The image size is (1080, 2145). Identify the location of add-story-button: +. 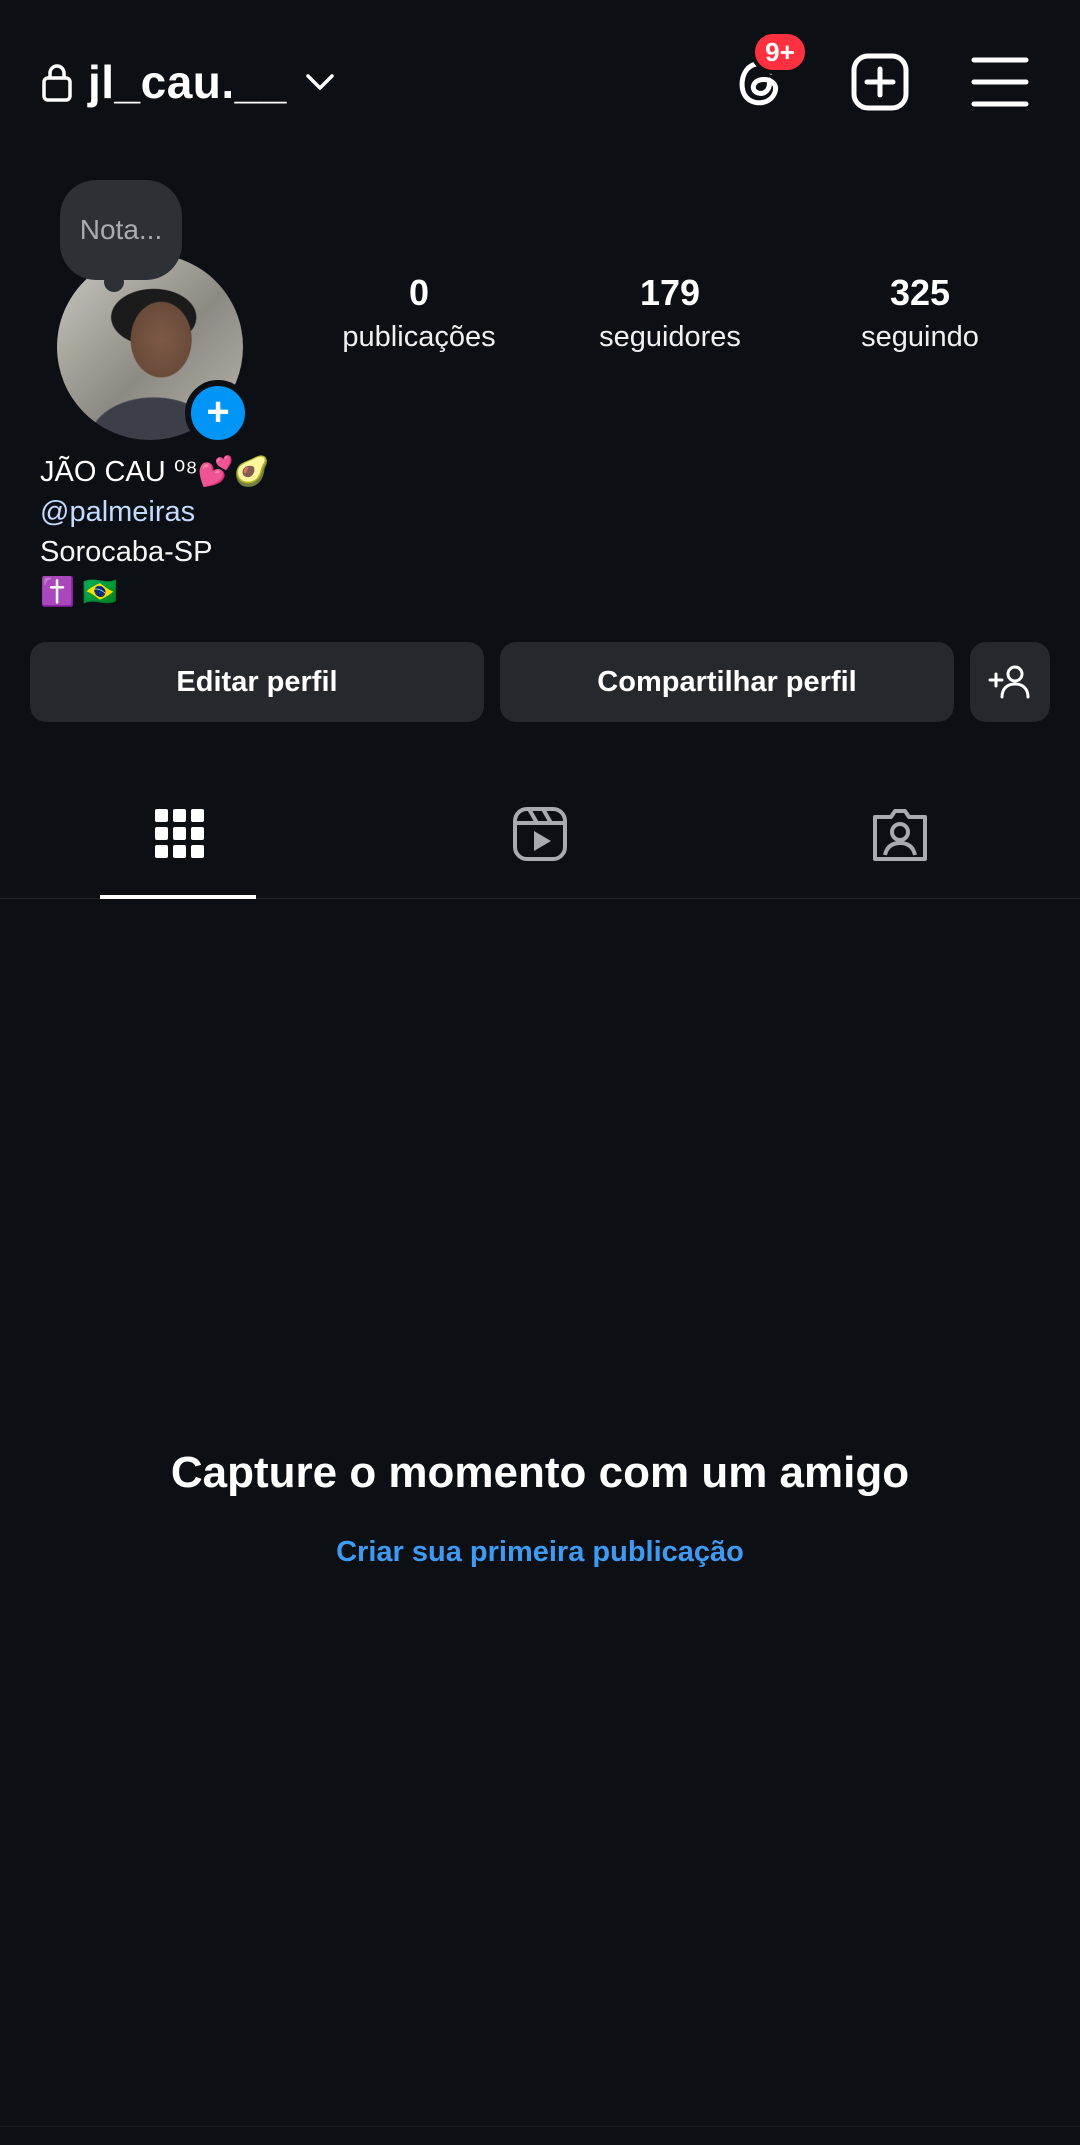
(218, 413).